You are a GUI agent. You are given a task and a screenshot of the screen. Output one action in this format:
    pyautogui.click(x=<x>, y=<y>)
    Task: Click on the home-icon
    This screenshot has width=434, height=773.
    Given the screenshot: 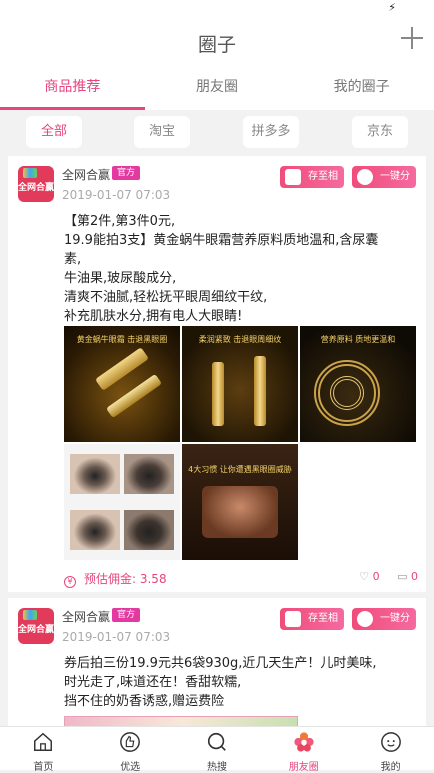 What is the action you would take?
    pyautogui.click(x=43, y=741)
    